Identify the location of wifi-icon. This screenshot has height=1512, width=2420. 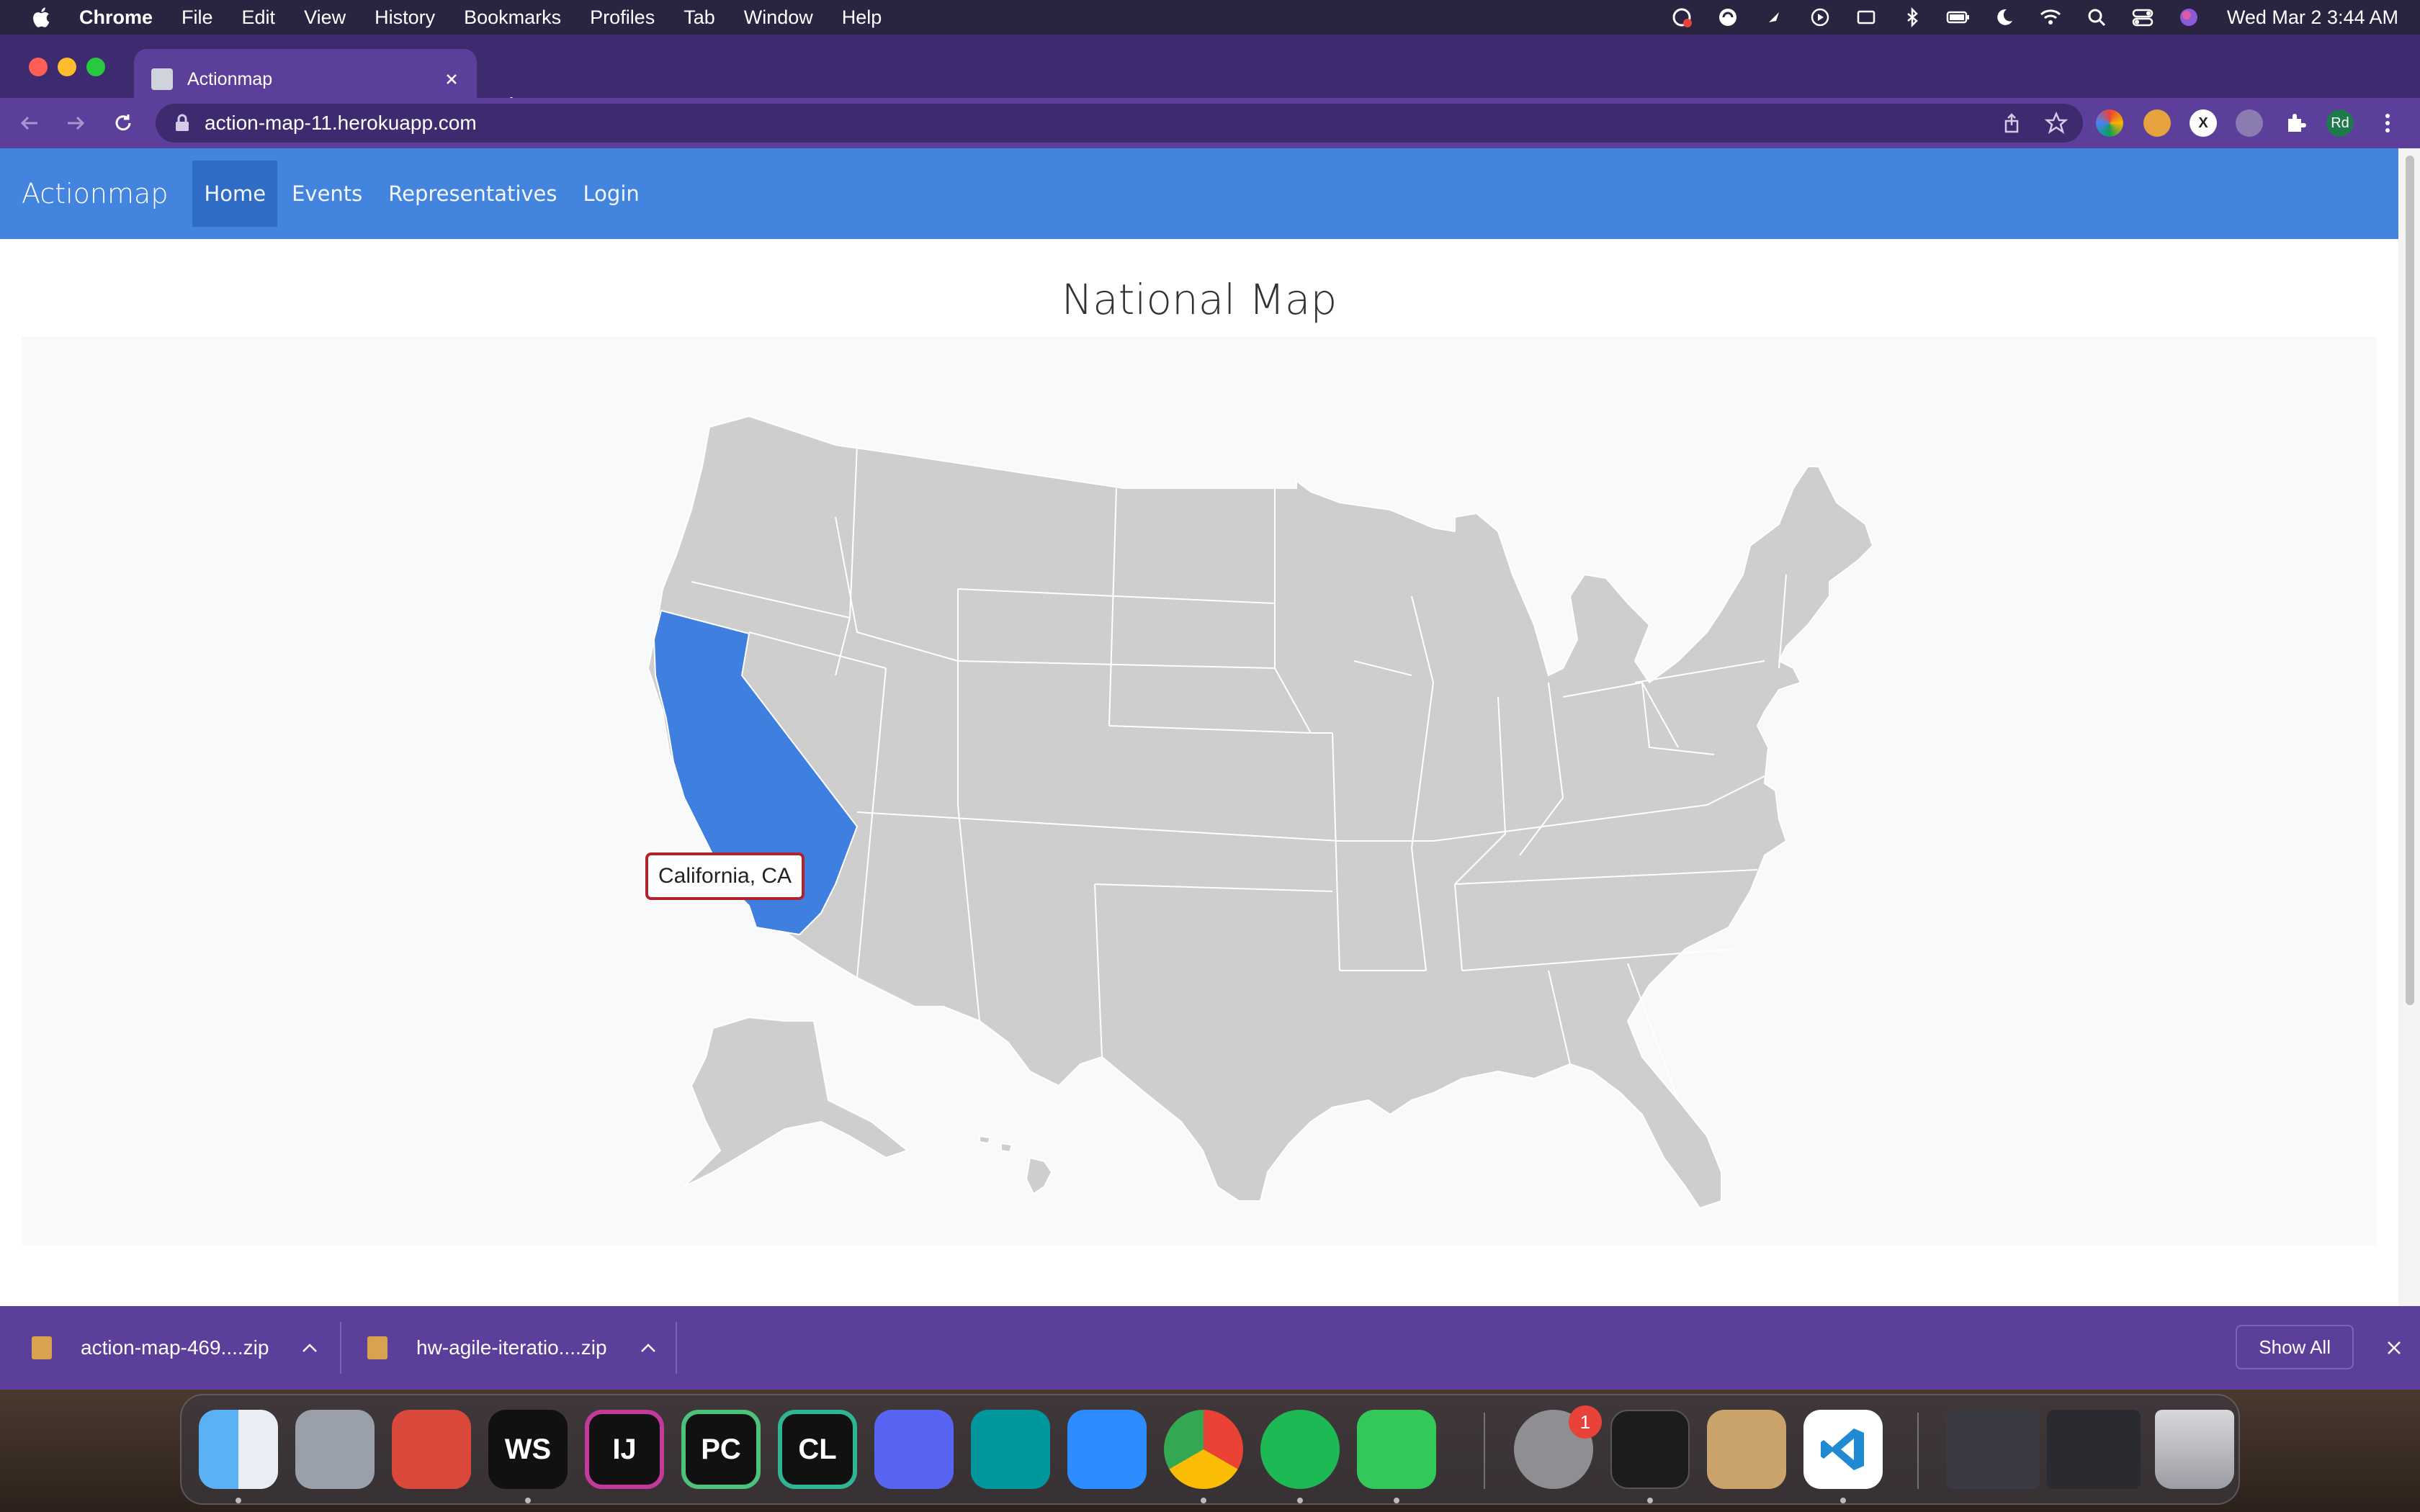
(2050, 17).